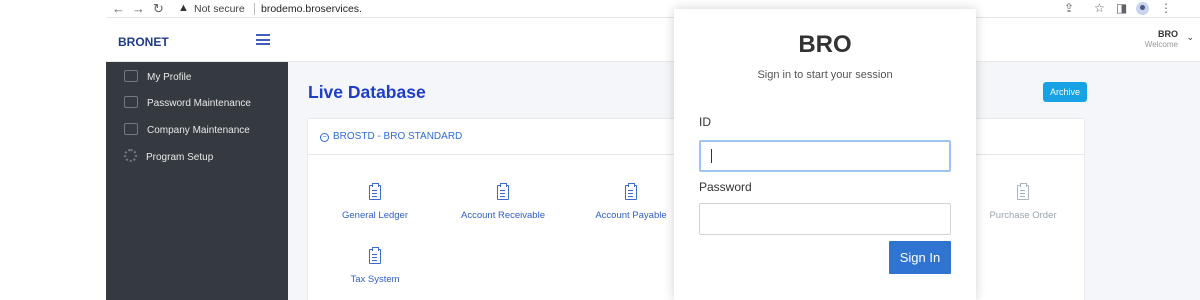 The image size is (1200, 300). What do you see at coordinates (311, 9) in the screenshot?
I see `address-bar: brodemo.broservices.` at bounding box center [311, 9].